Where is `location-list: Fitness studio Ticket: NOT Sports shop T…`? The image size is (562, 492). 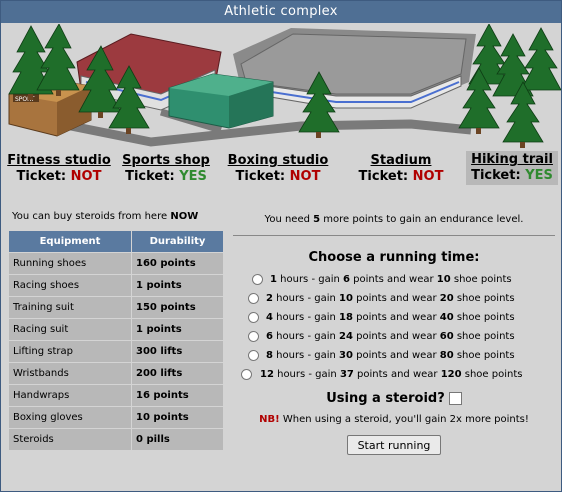 location-list: Fitness studio Ticket: NOT Sports shop T… is located at coordinates (281, 172).